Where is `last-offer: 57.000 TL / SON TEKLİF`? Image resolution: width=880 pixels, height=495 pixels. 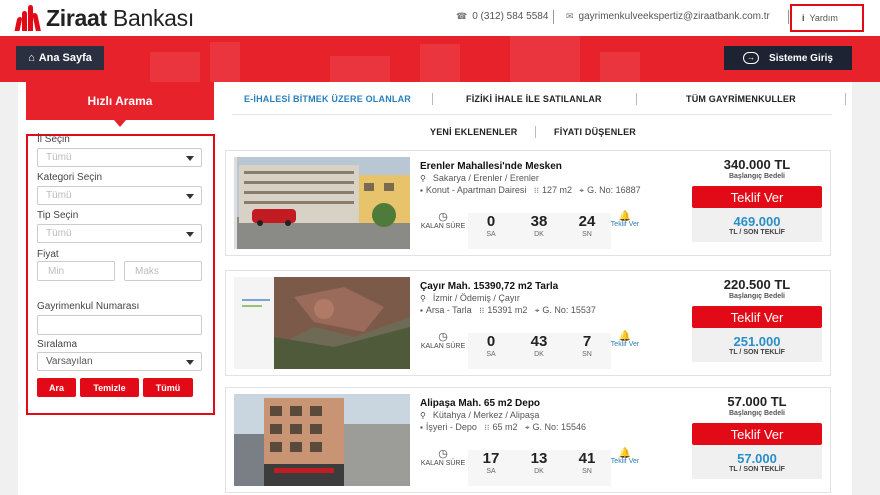 last-offer: 57.000 TL / SON TEKLİF is located at coordinates (757, 462).